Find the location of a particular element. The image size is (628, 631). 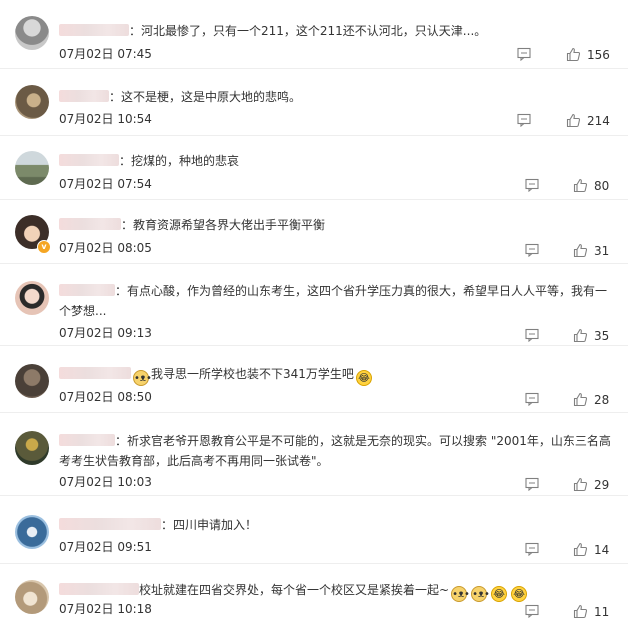

like-button: 80 is located at coordinates (591, 186).